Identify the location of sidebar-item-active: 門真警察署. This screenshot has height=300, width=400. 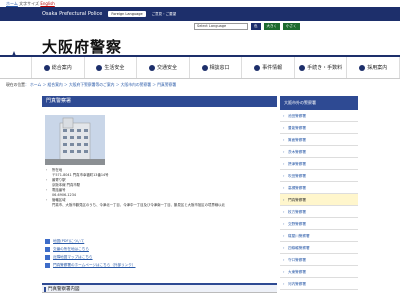
(319, 200).